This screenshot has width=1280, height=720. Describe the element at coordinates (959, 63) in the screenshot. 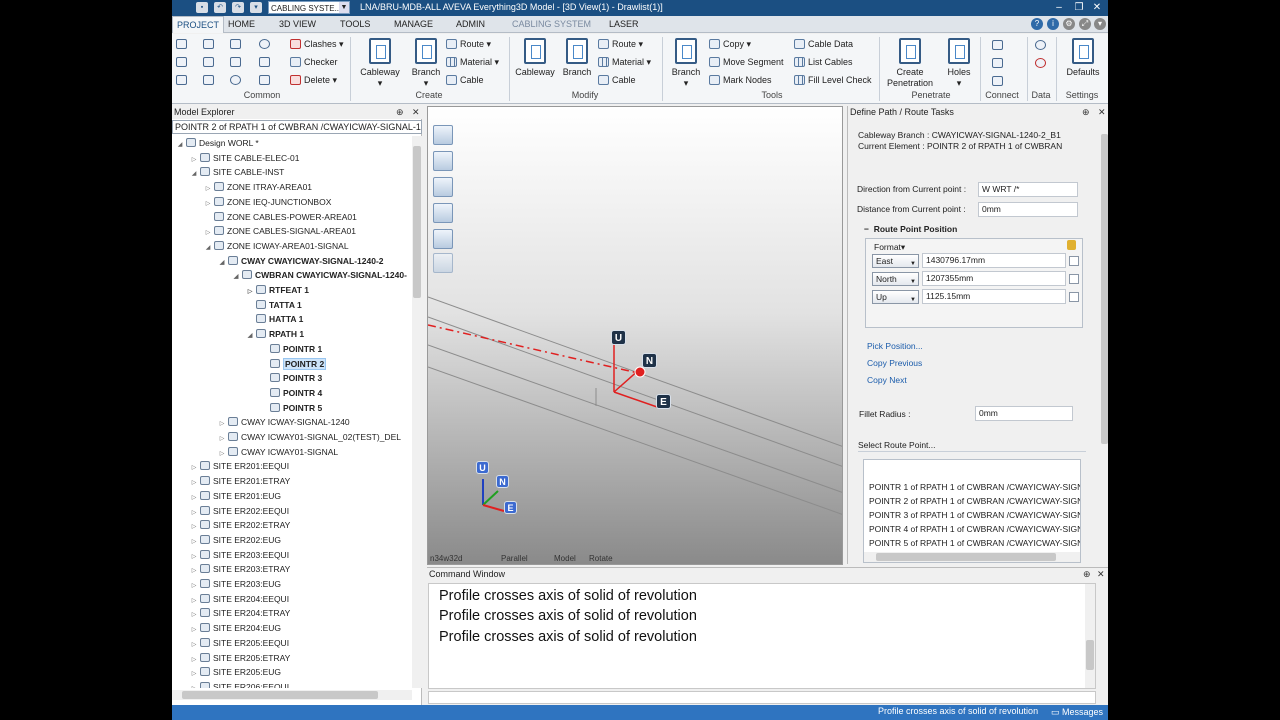

I see `holes-button: Holes ▾` at that location.